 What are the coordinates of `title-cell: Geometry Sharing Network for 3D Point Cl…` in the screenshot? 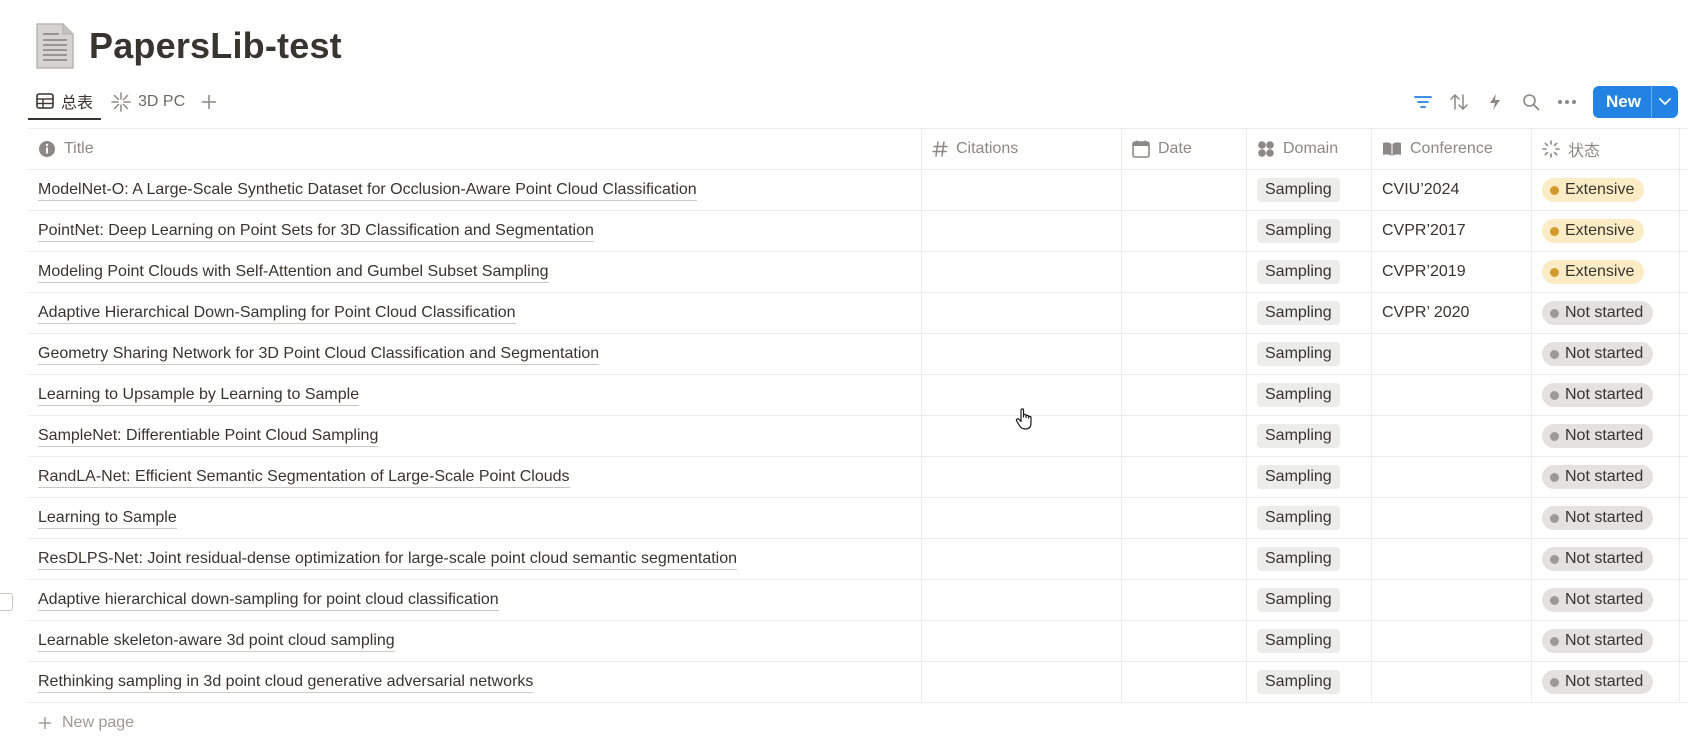 It's located at (475, 354).